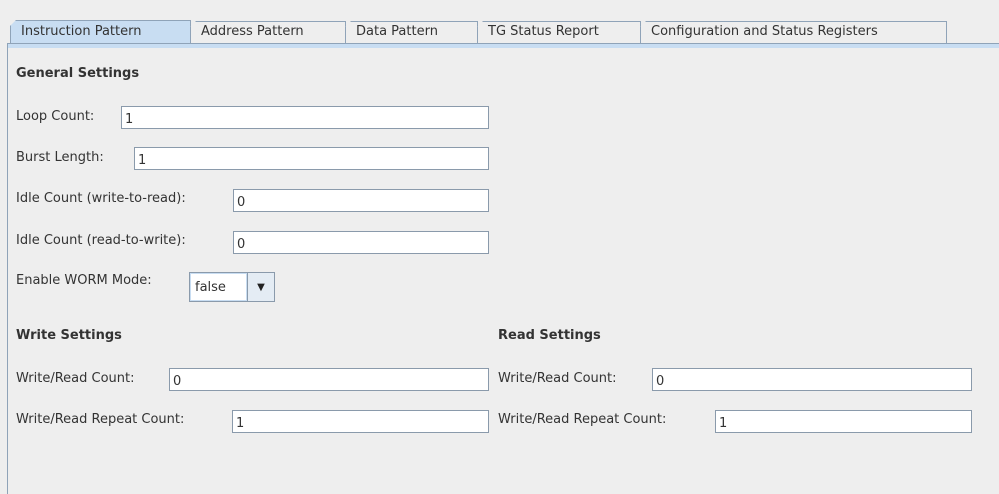 The height and width of the screenshot is (494, 999). Describe the element at coordinates (812, 379) in the screenshot. I see `read-count-input` at that location.